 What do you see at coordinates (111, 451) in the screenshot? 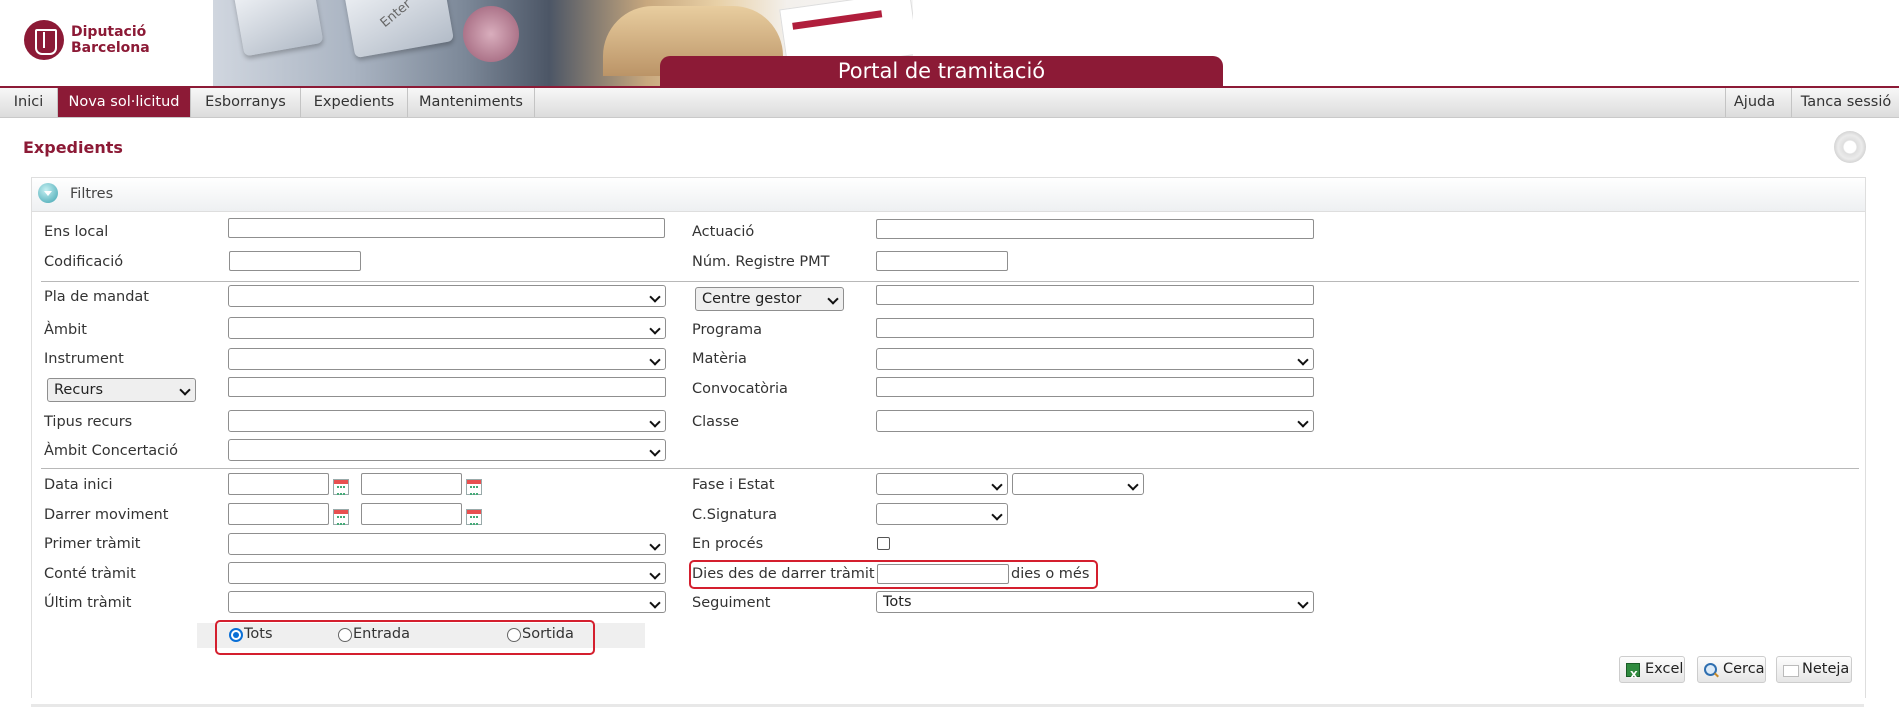
I see `label-ambit-concertacio: Àmbit Concertació` at bounding box center [111, 451].